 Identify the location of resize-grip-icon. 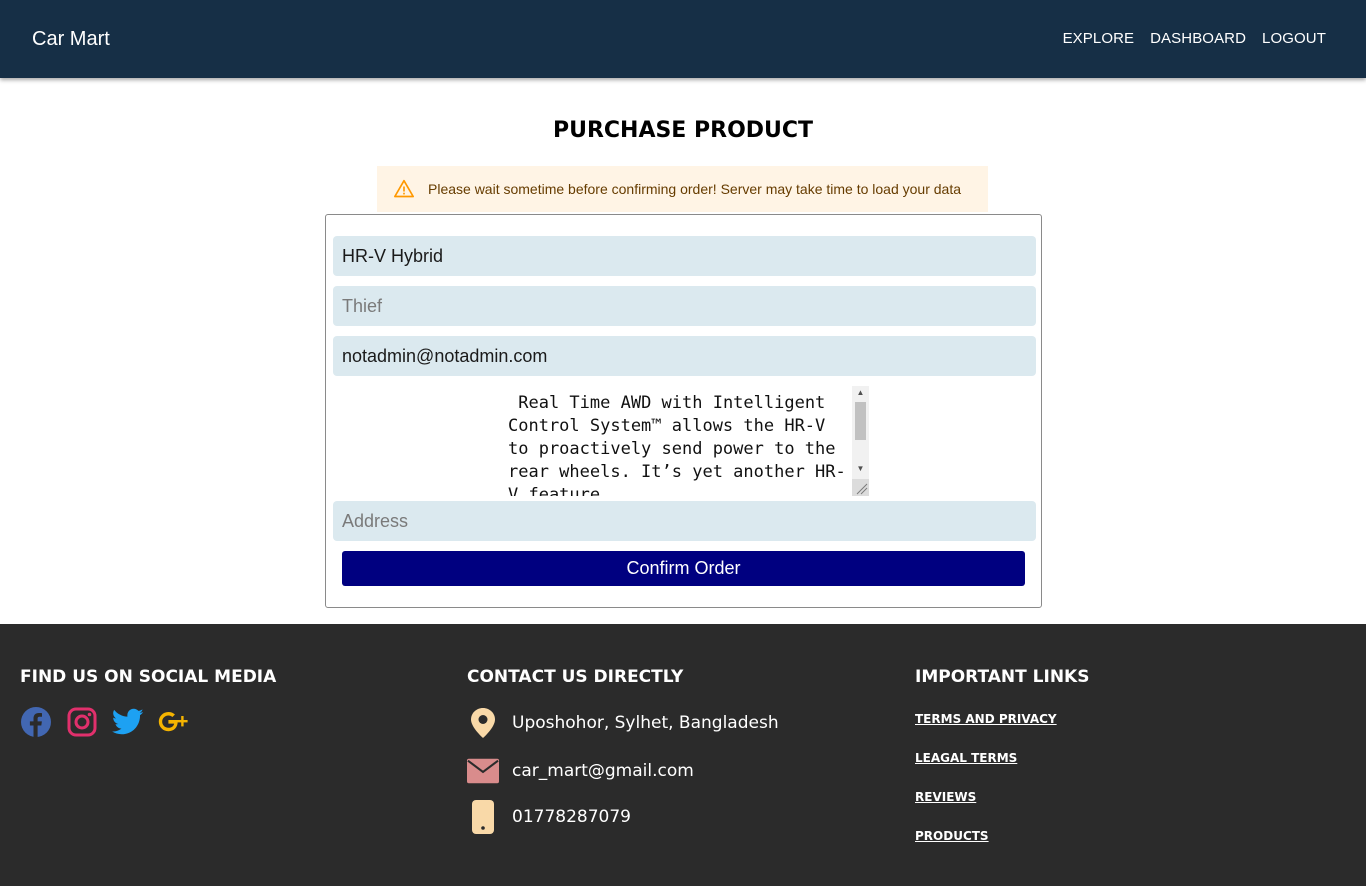
(860, 487).